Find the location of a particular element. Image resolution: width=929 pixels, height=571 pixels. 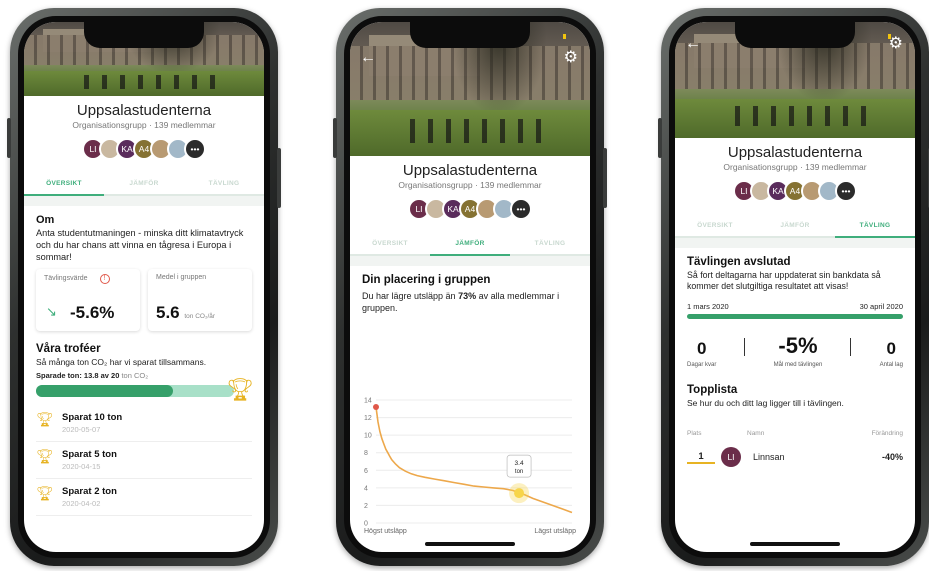

toplist-place: 1 is located at coordinates (701, 457).